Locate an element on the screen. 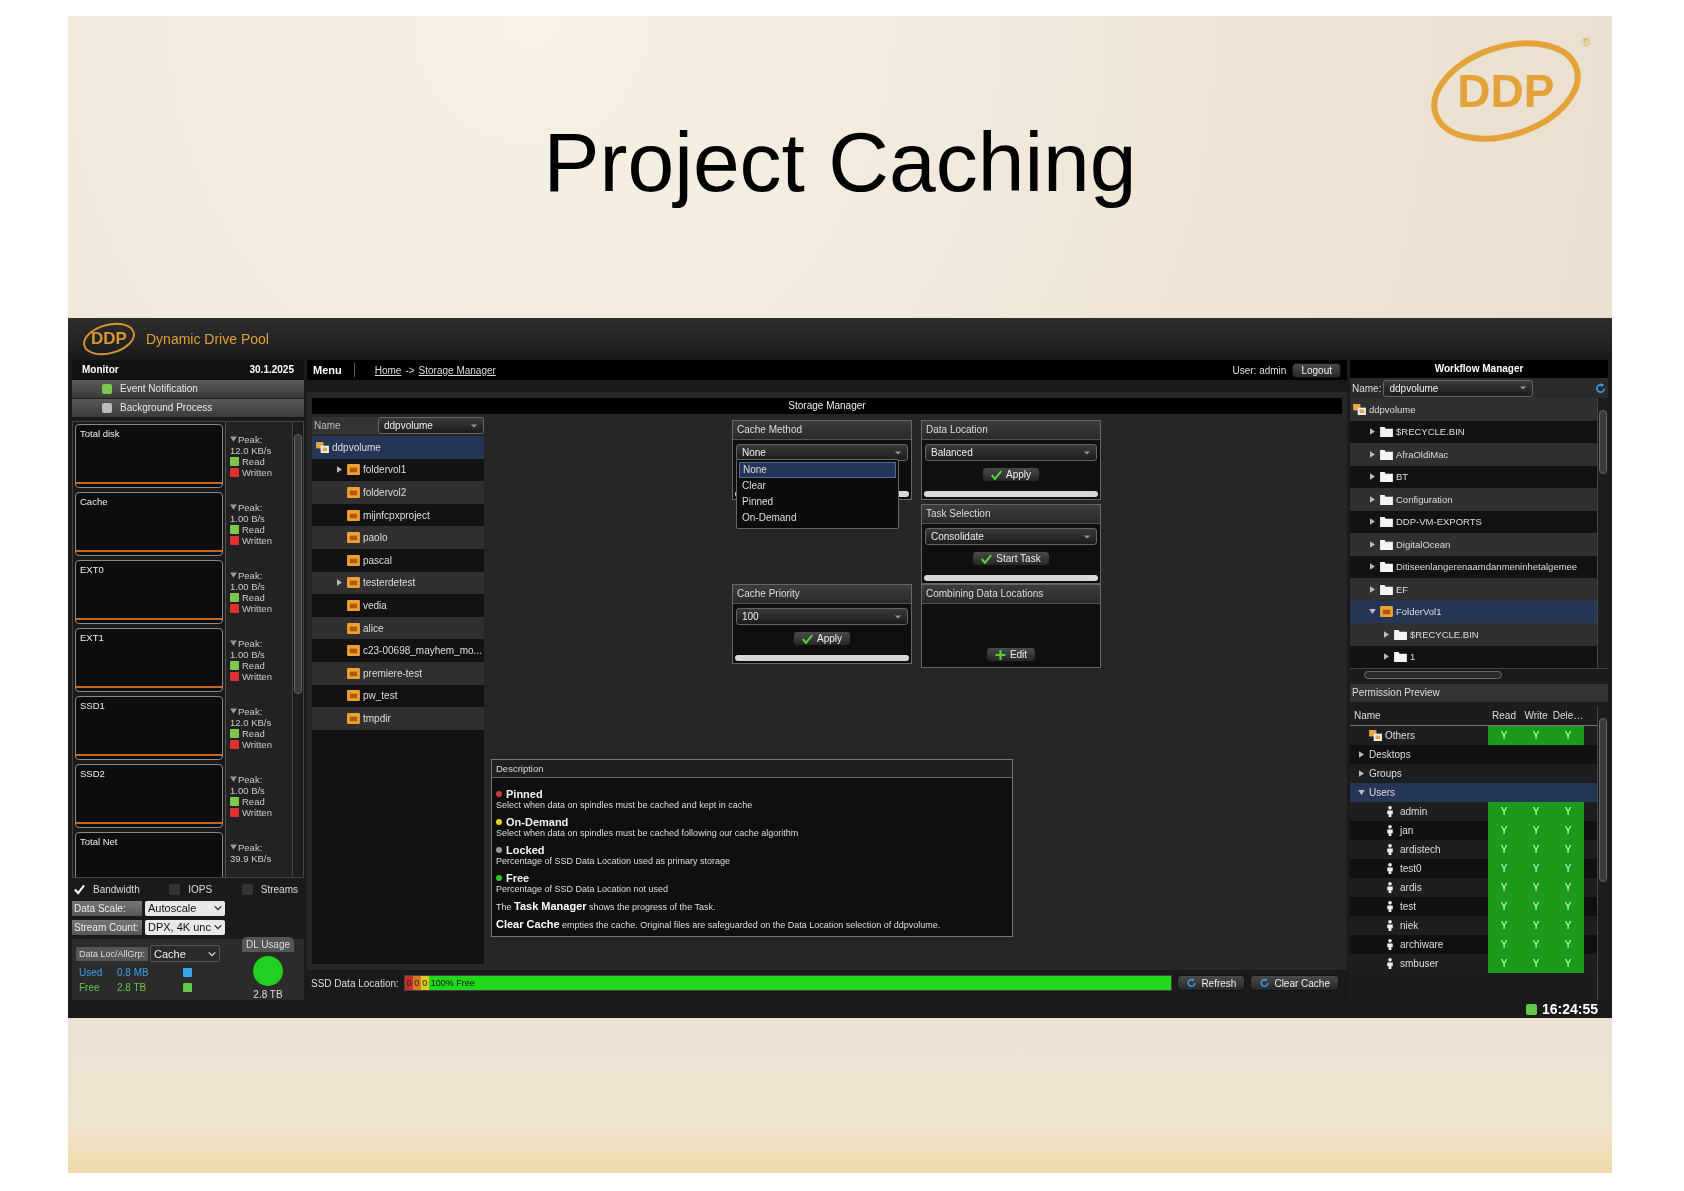 The width and height of the screenshot is (1684, 1191). peak-label: Peak: is located at coordinates (250, 439).